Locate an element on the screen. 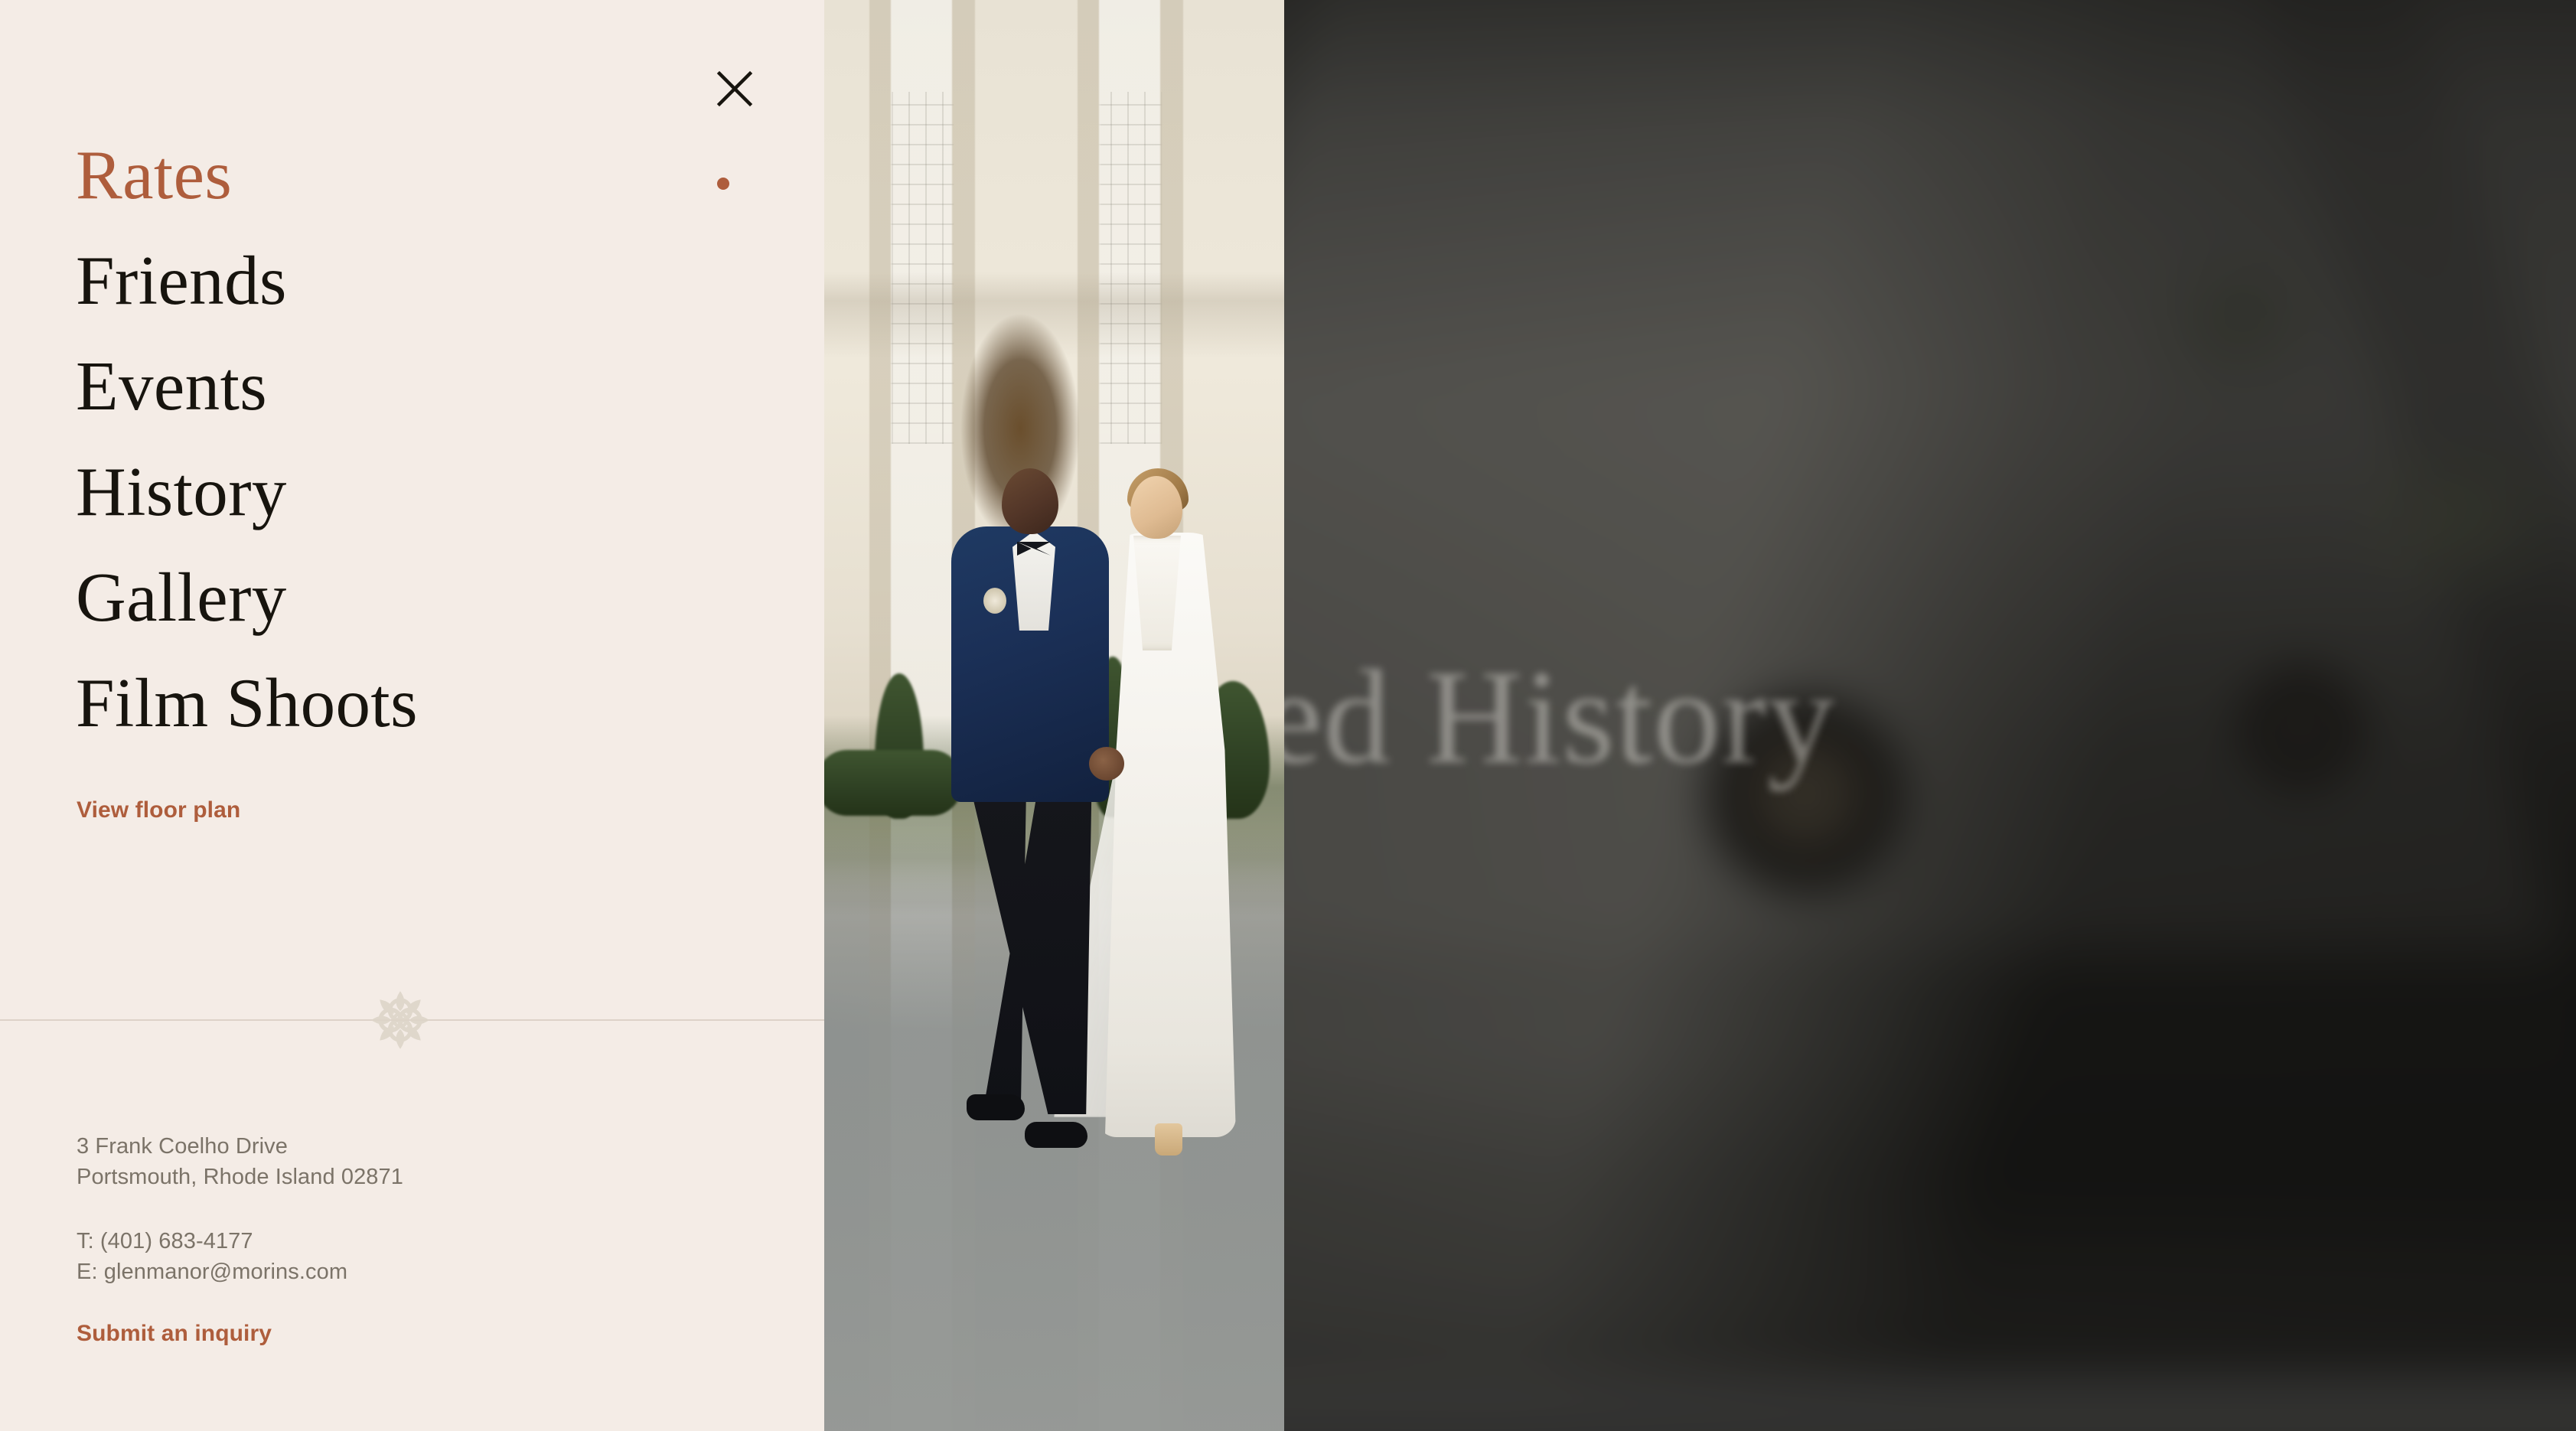  bride-head is located at coordinates (1156, 508).